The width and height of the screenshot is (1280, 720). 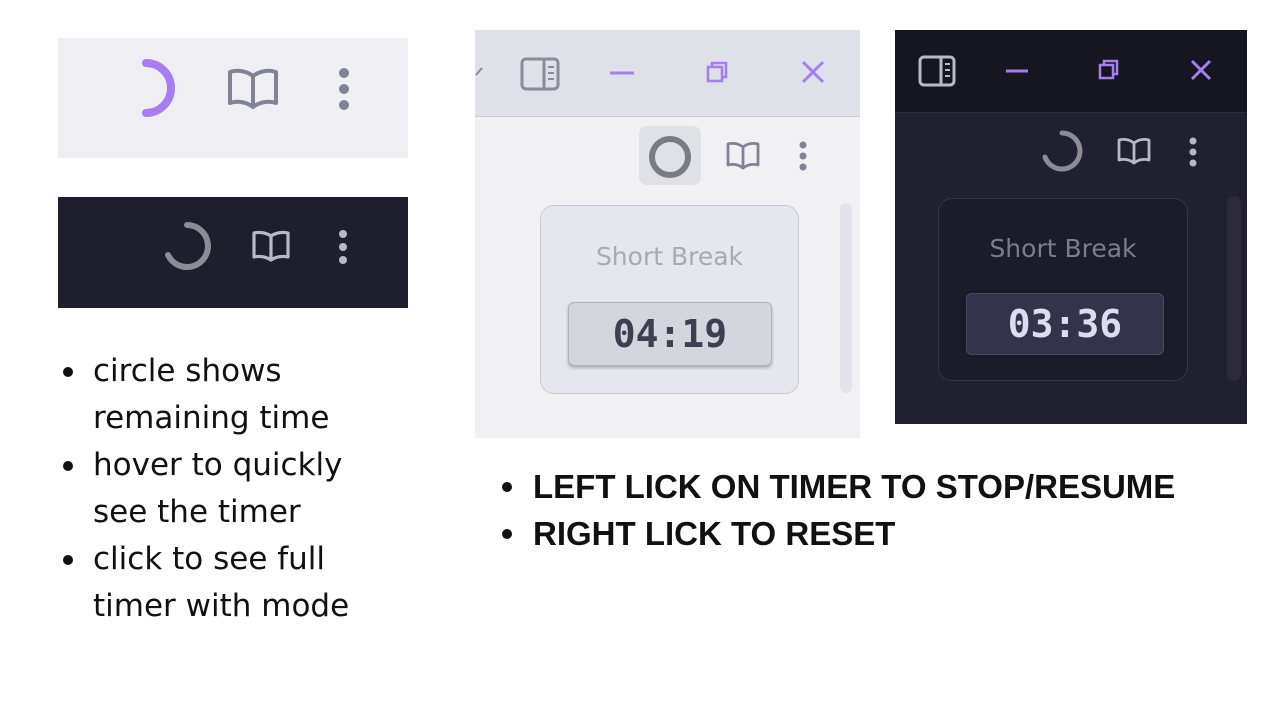 I want to click on timer-display: 03:36, so click(x=1065, y=324).